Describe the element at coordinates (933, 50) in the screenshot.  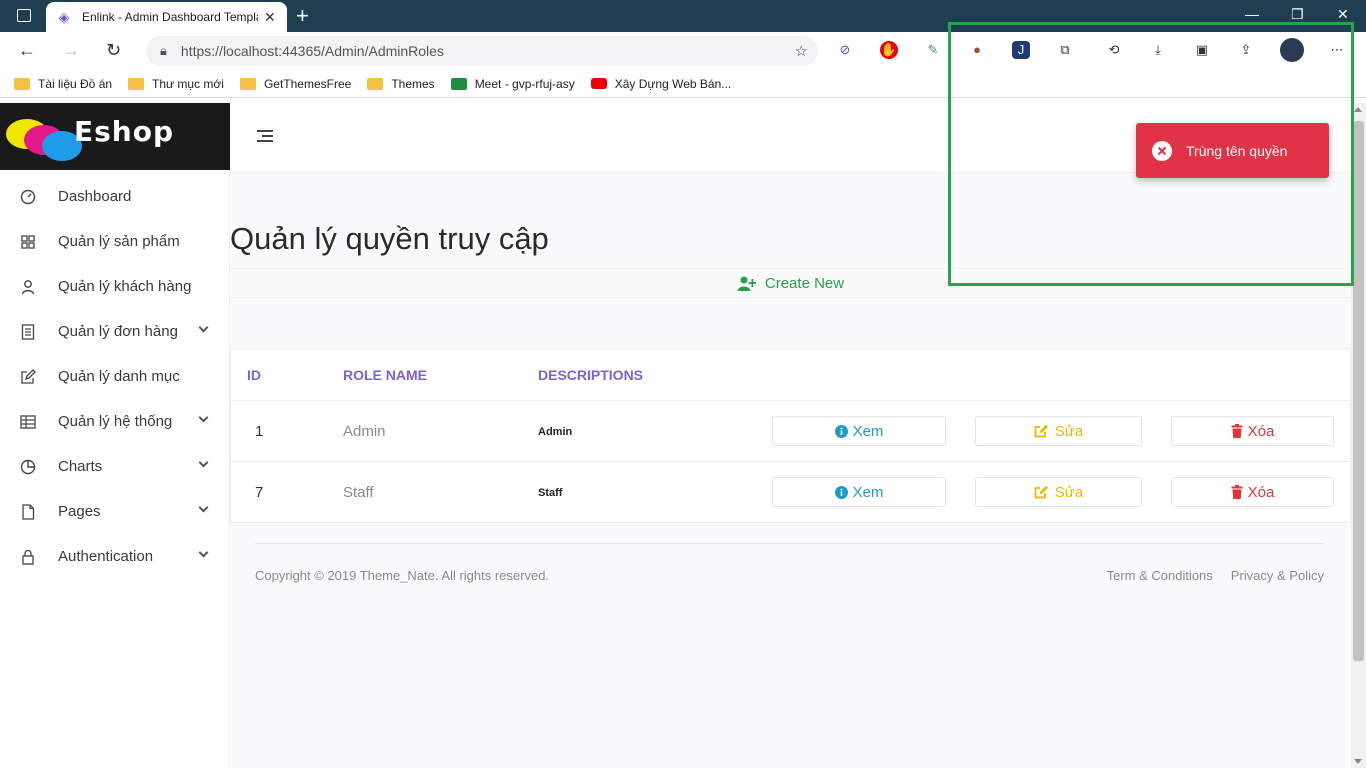
I see `color-extension-icon: ✎` at that location.